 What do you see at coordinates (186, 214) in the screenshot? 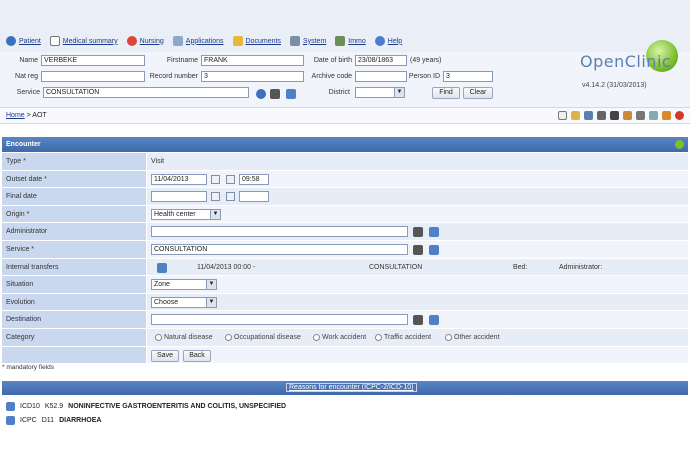
I see `origin-select: Health center ▼` at bounding box center [186, 214].